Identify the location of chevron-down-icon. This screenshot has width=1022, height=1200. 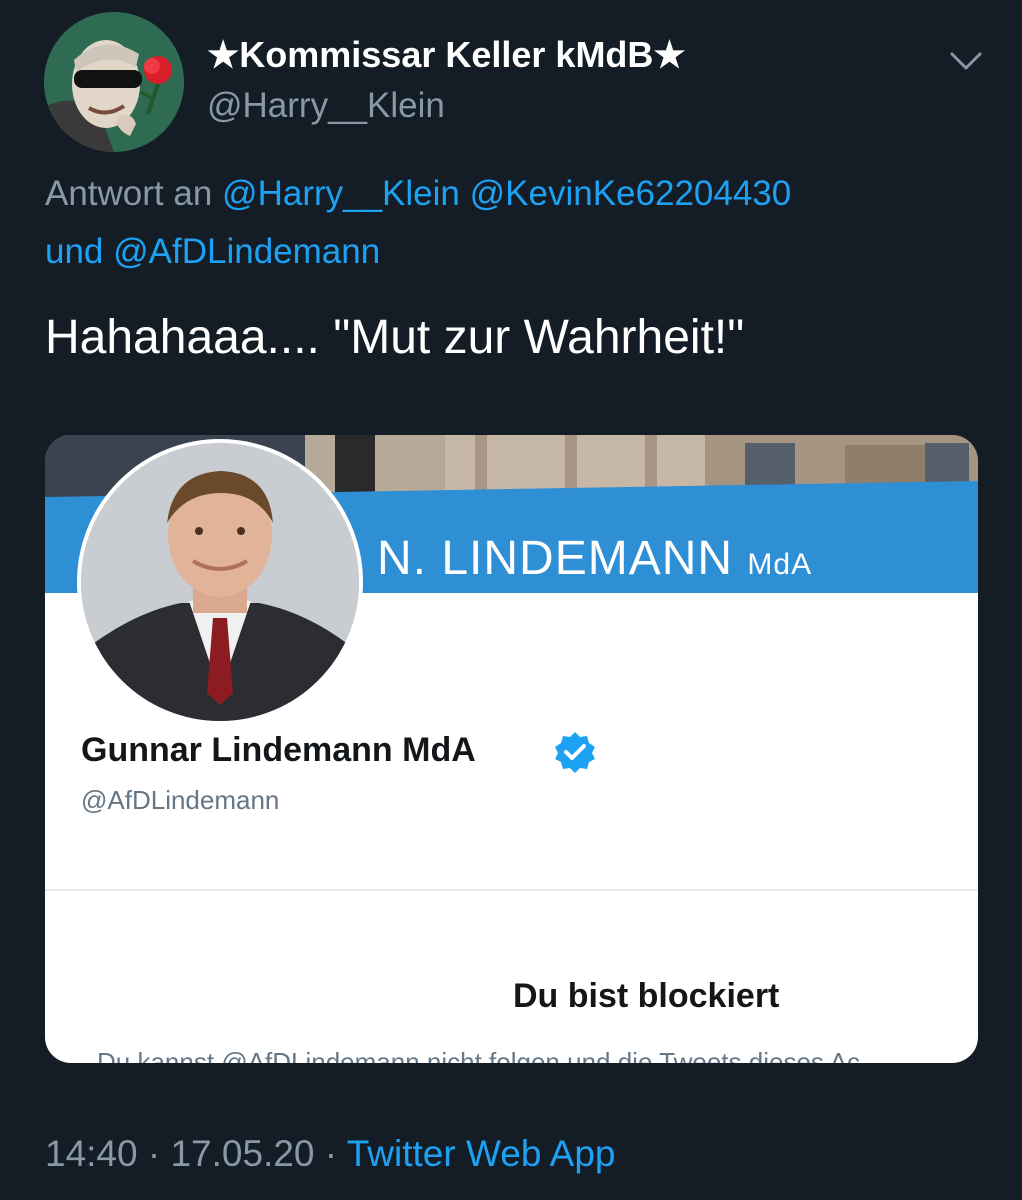
(966, 61).